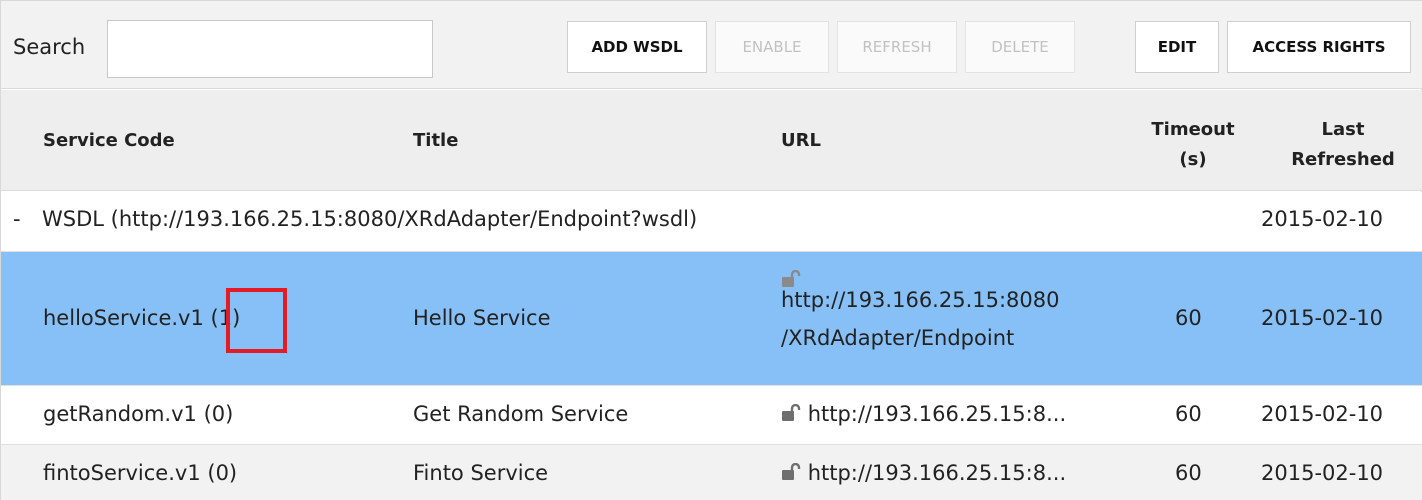  I want to click on highlight-annotation-box, so click(256, 320).